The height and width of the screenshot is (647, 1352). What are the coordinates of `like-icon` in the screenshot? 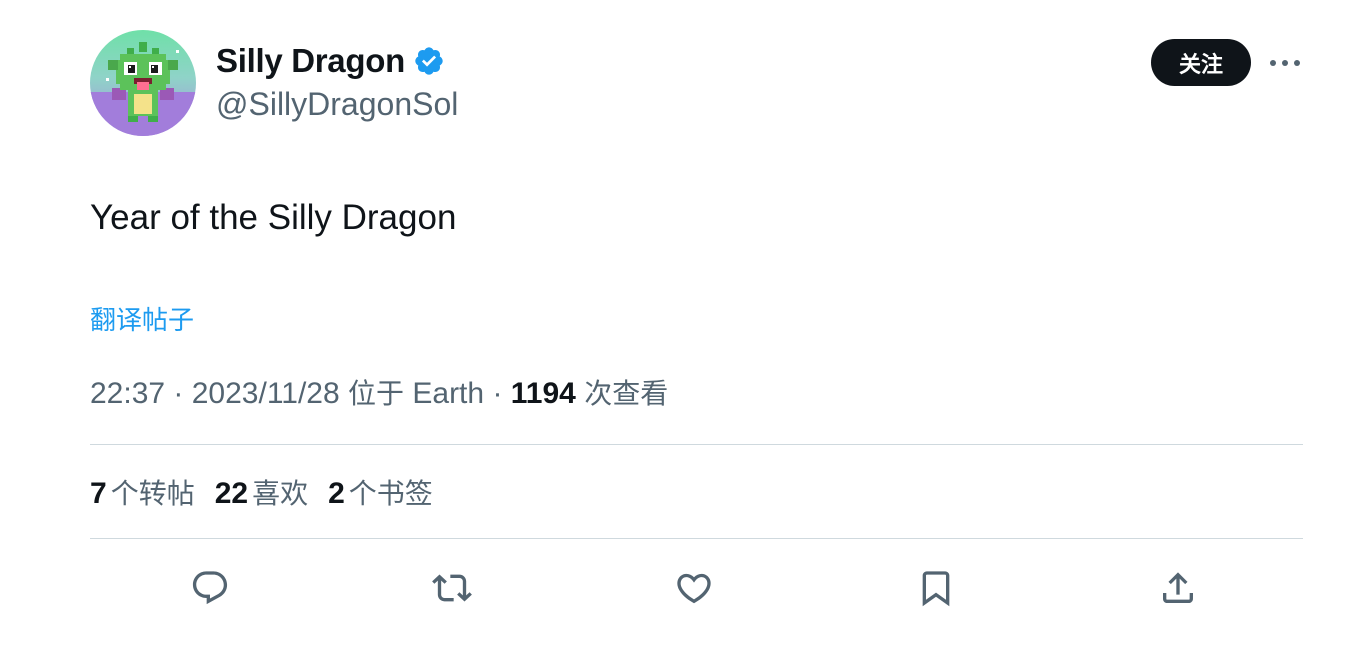 It's located at (694, 588).